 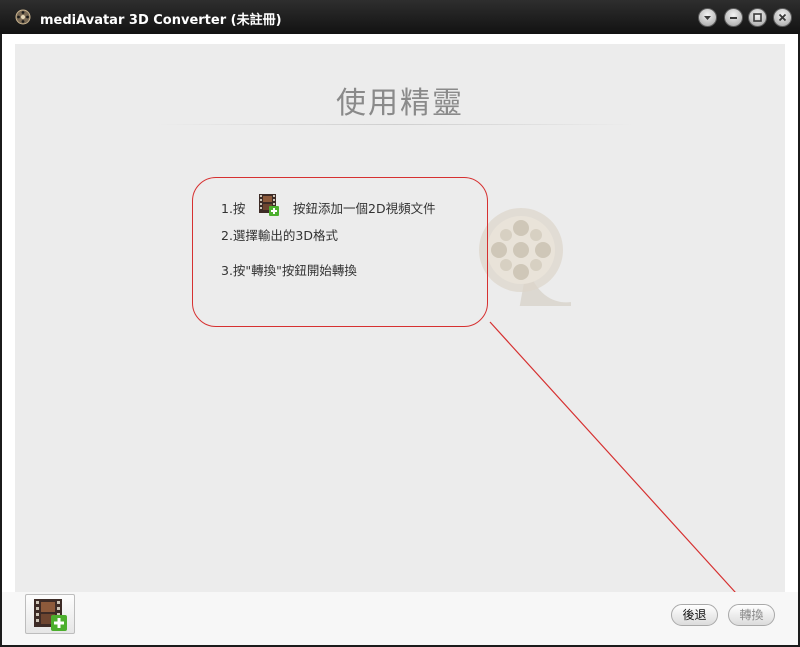 I want to click on add-video-button, so click(x=50, y=614).